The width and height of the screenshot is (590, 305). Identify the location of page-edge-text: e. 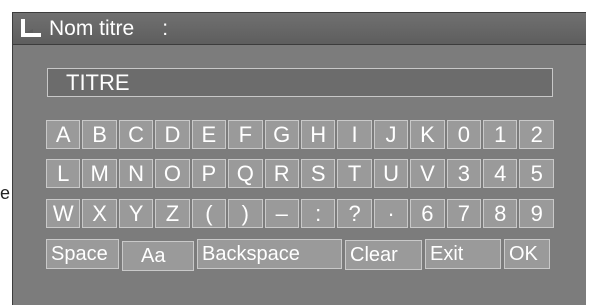
(5, 193).